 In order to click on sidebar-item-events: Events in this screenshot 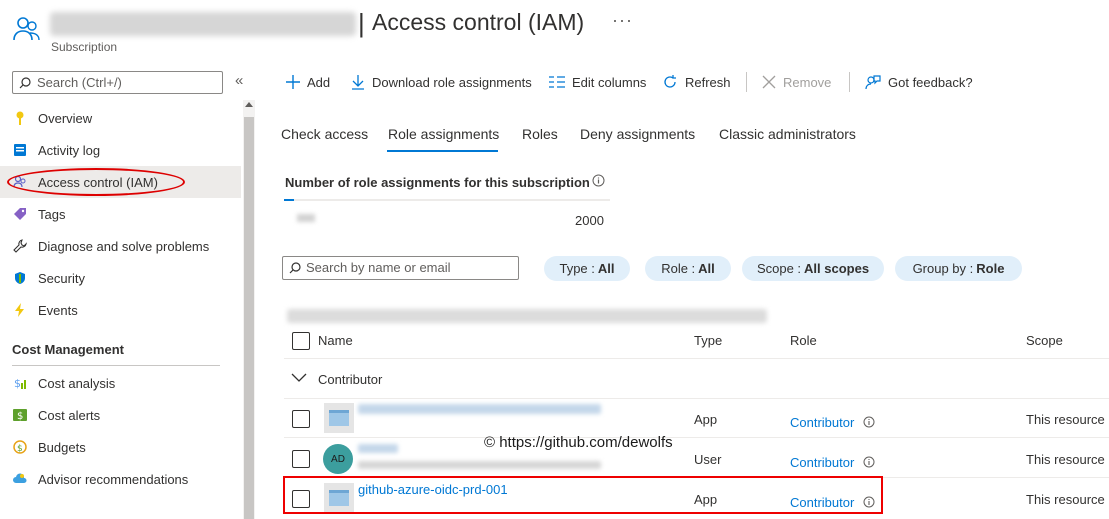, I will do `click(120, 310)`.